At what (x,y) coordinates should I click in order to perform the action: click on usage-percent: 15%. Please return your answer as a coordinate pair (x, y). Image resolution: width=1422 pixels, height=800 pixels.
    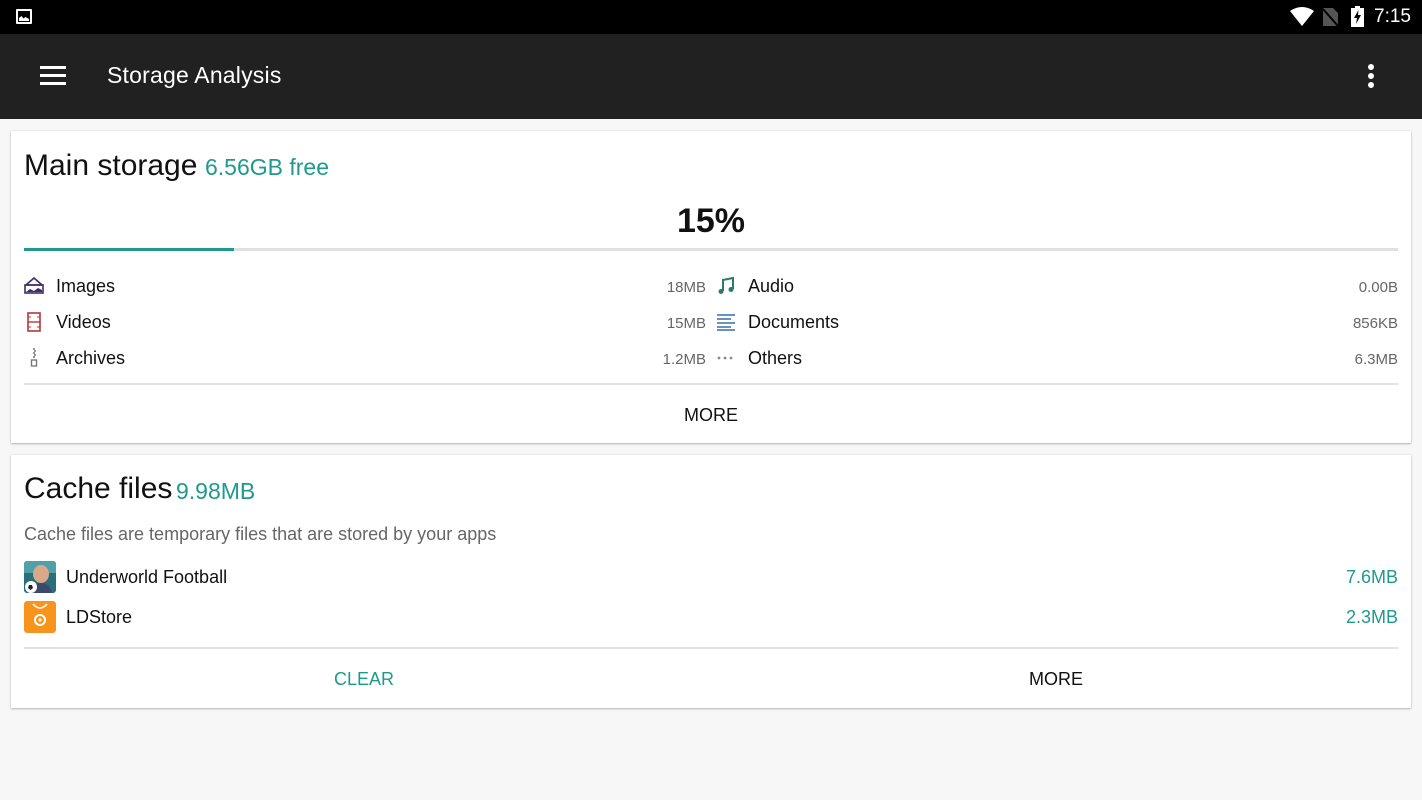
    Looking at the image, I should click on (711, 221).